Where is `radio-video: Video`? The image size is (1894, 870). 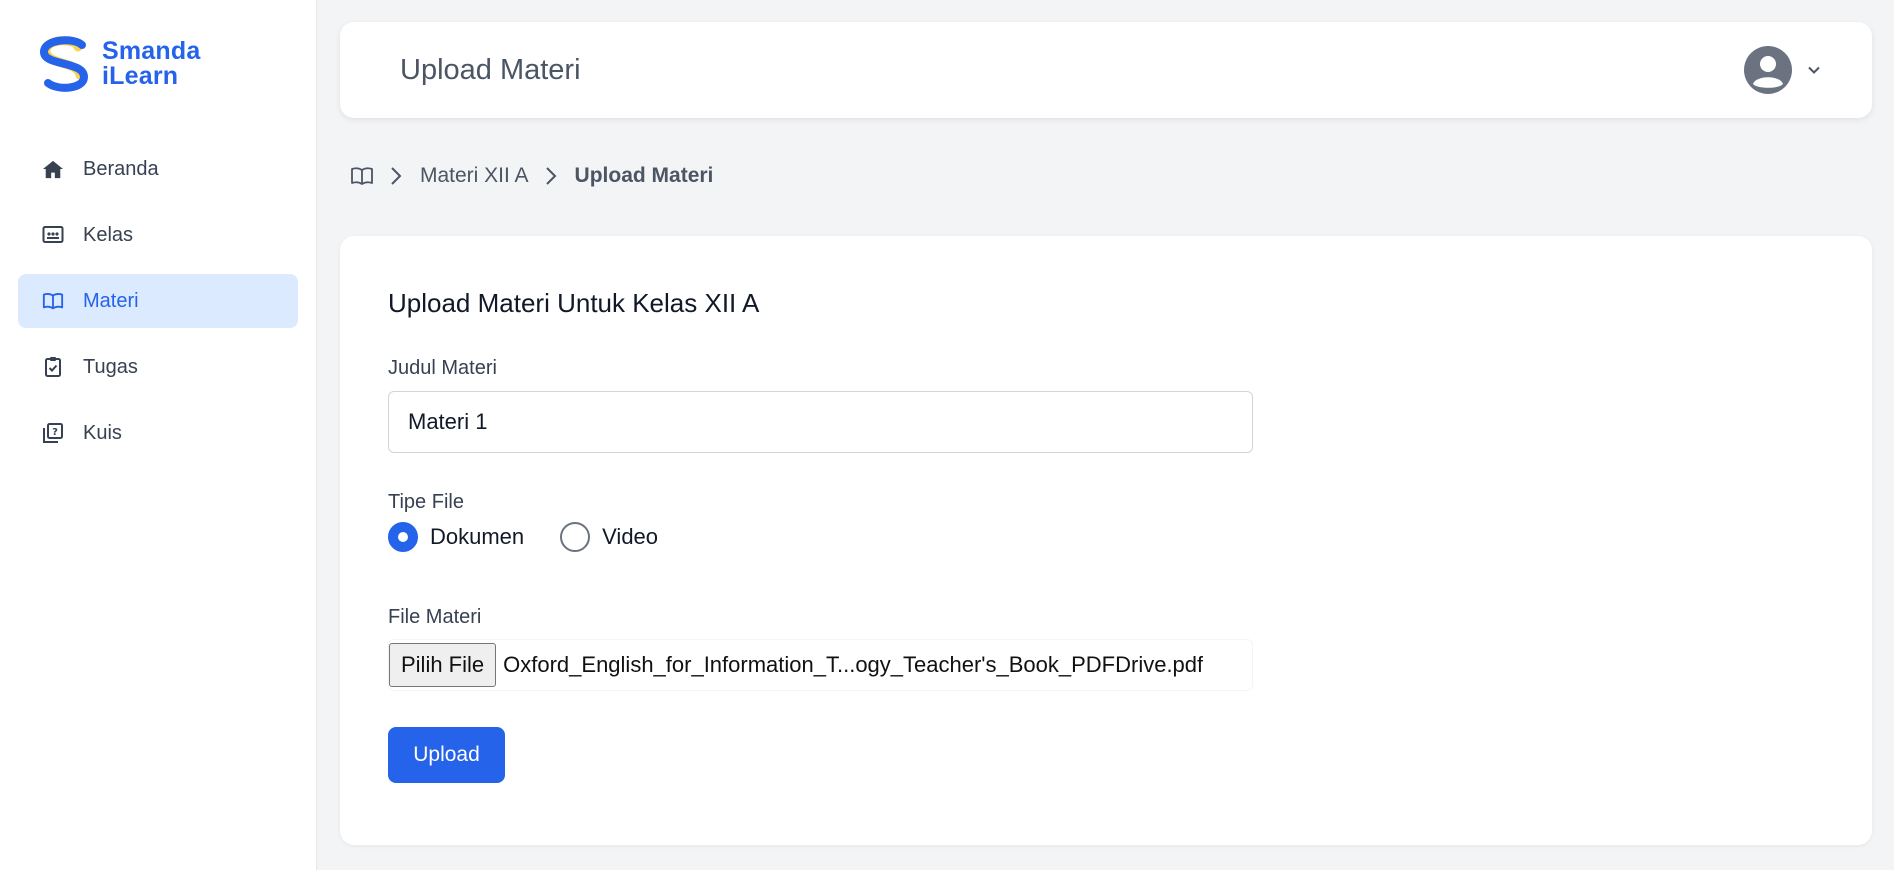
radio-video: Video is located at coordinates (609, 537).